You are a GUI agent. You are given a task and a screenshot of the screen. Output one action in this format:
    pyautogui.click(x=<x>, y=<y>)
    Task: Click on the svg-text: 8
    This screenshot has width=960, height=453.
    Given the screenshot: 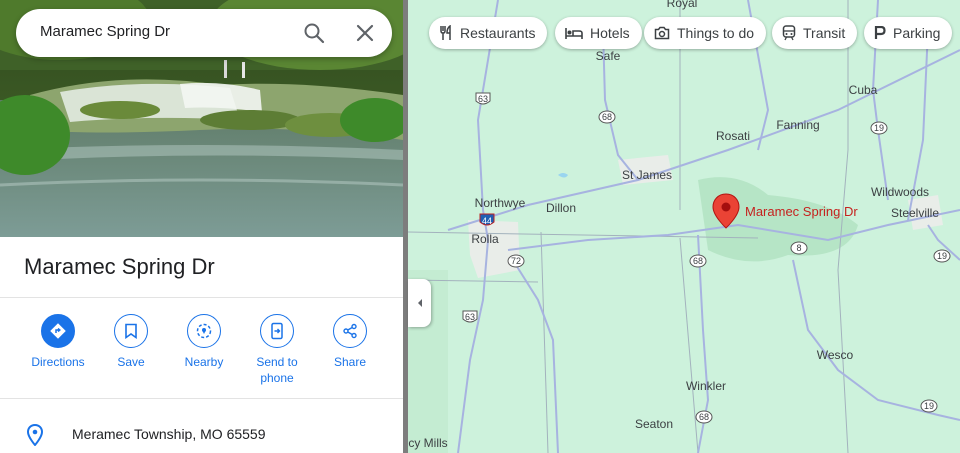 What is the action you would take?
    pyautogui.click(x=798, y=248)
    